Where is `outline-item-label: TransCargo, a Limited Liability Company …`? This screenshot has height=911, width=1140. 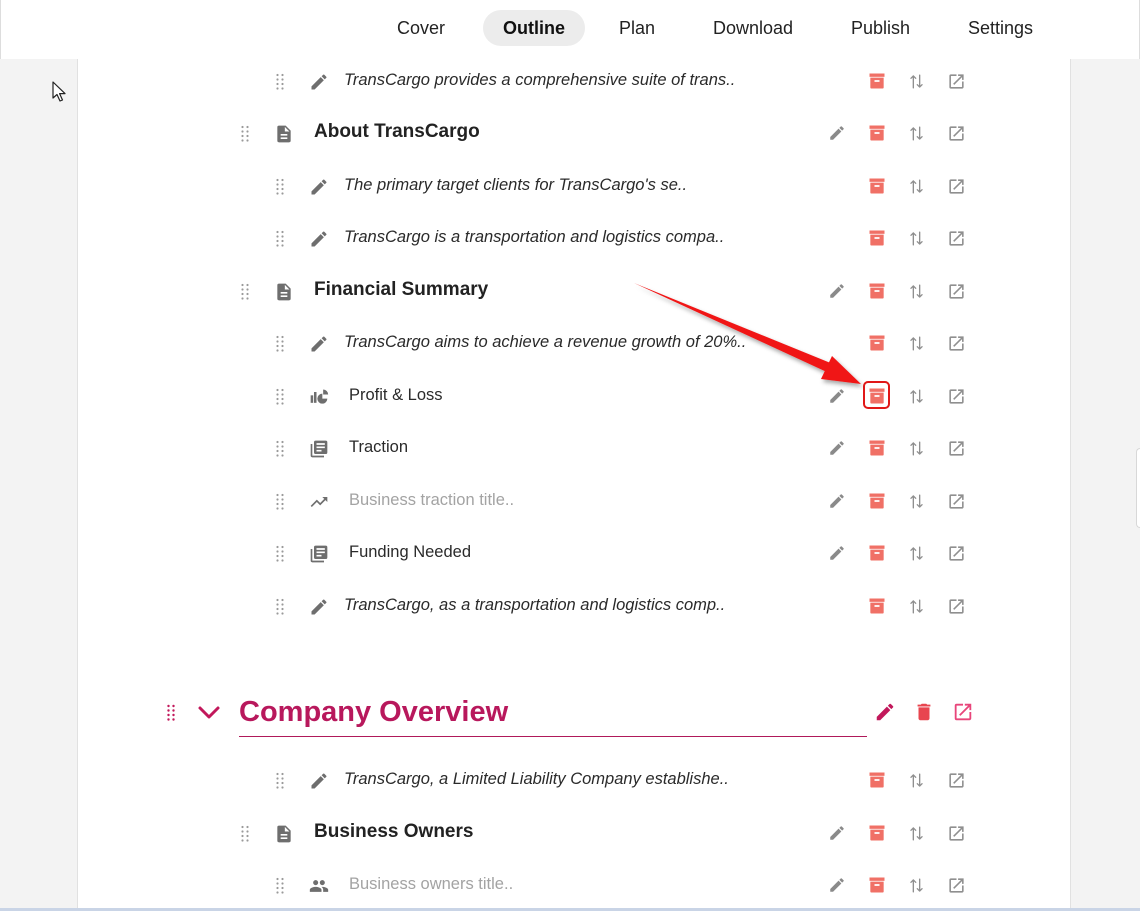
outline-item-label: TransCargo, a Limited Liability Company … is located at coordinates (536, 779).